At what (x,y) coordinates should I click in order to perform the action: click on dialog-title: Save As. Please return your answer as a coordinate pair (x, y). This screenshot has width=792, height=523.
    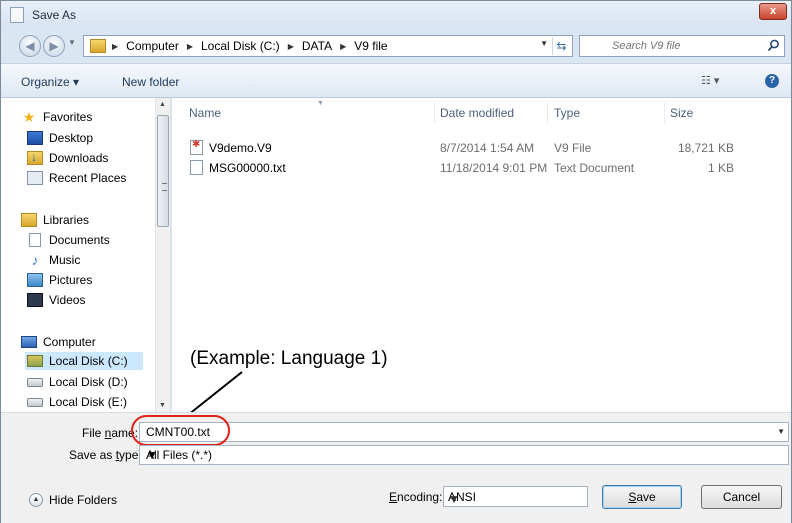
    Looking at the image, I should click on (54, 15).